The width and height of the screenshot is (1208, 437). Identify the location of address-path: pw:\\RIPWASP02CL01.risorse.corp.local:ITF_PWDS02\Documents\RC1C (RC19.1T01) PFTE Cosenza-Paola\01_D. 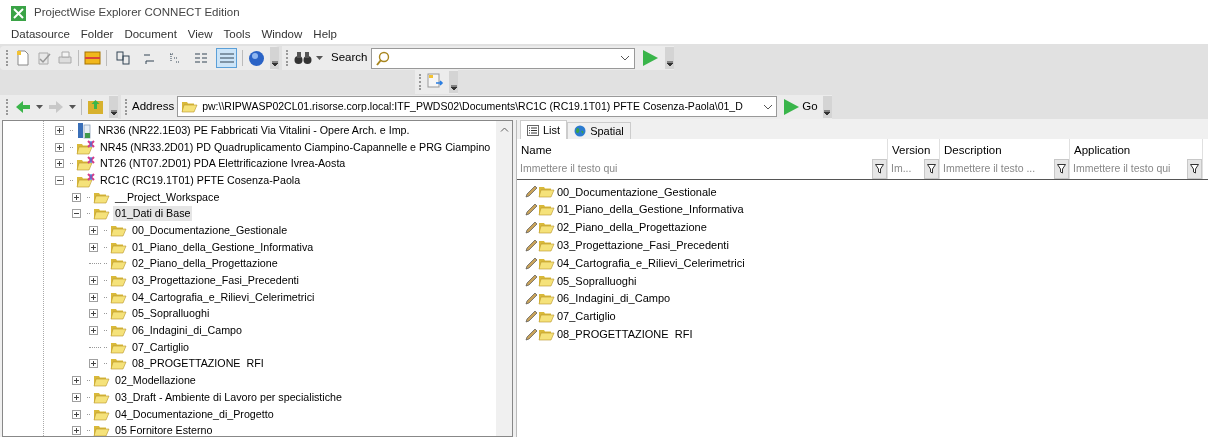
(473, 106).